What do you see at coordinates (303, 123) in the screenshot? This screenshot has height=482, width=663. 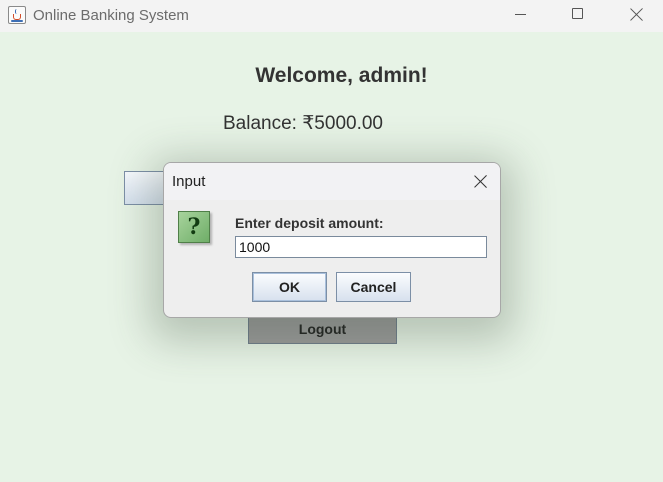 I see `balance-label: Balance: ₹5000.00` at bounding box center [303, 123].